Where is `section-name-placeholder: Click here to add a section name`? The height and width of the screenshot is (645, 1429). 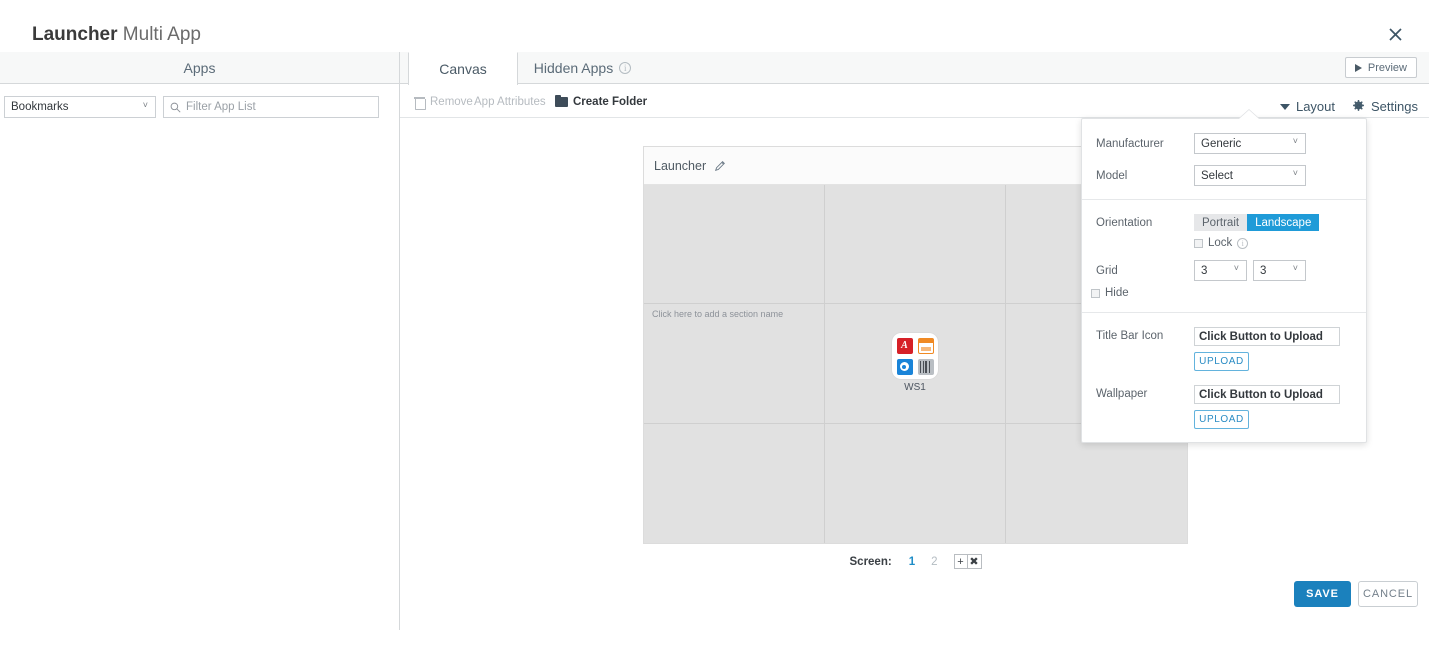 section-name-placeholder: Click here to add a section name is located at coordinates (717, 314).